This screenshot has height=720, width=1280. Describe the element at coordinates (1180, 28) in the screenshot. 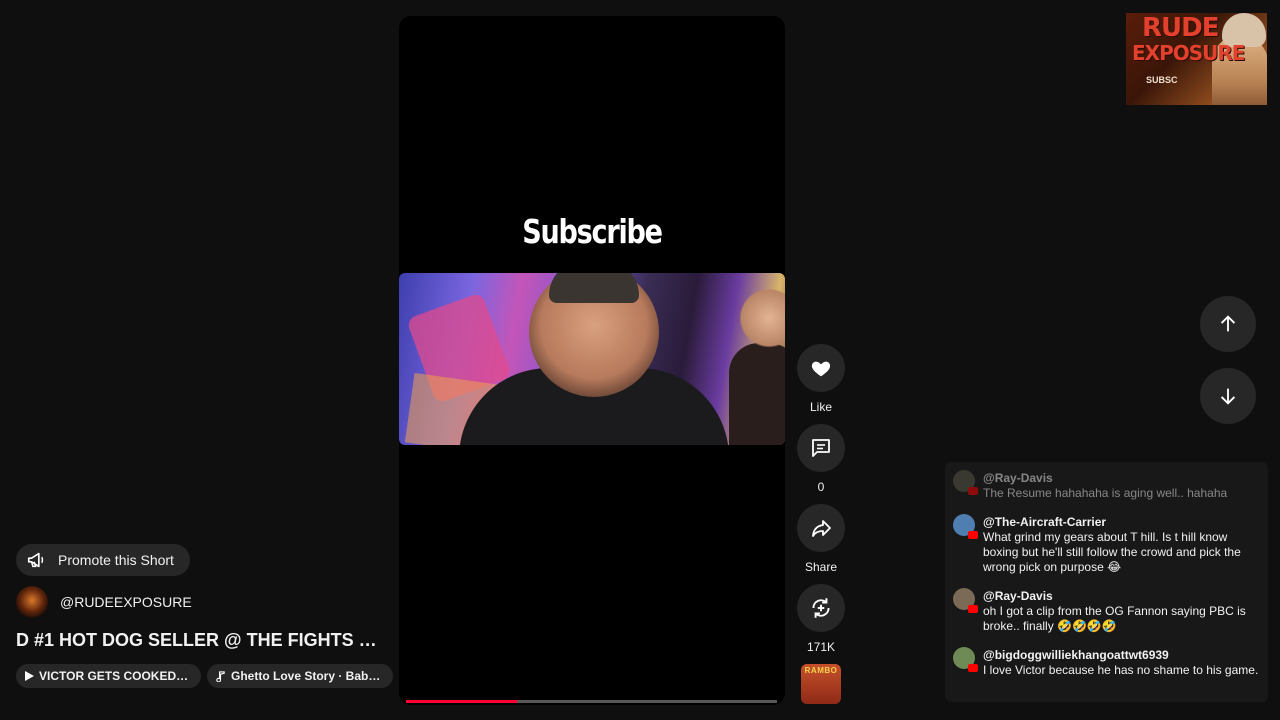

I see `thumb-text-line1: RUDE` at that location.